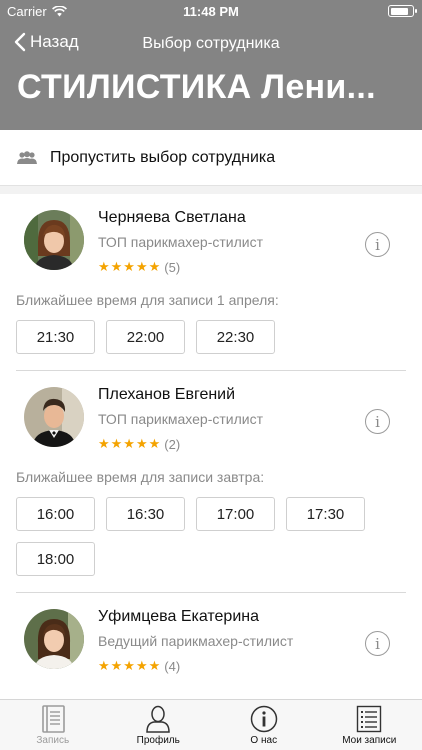  I want to click on staff-role: Ведущий парикмахер-стилист, so click(196, 641).